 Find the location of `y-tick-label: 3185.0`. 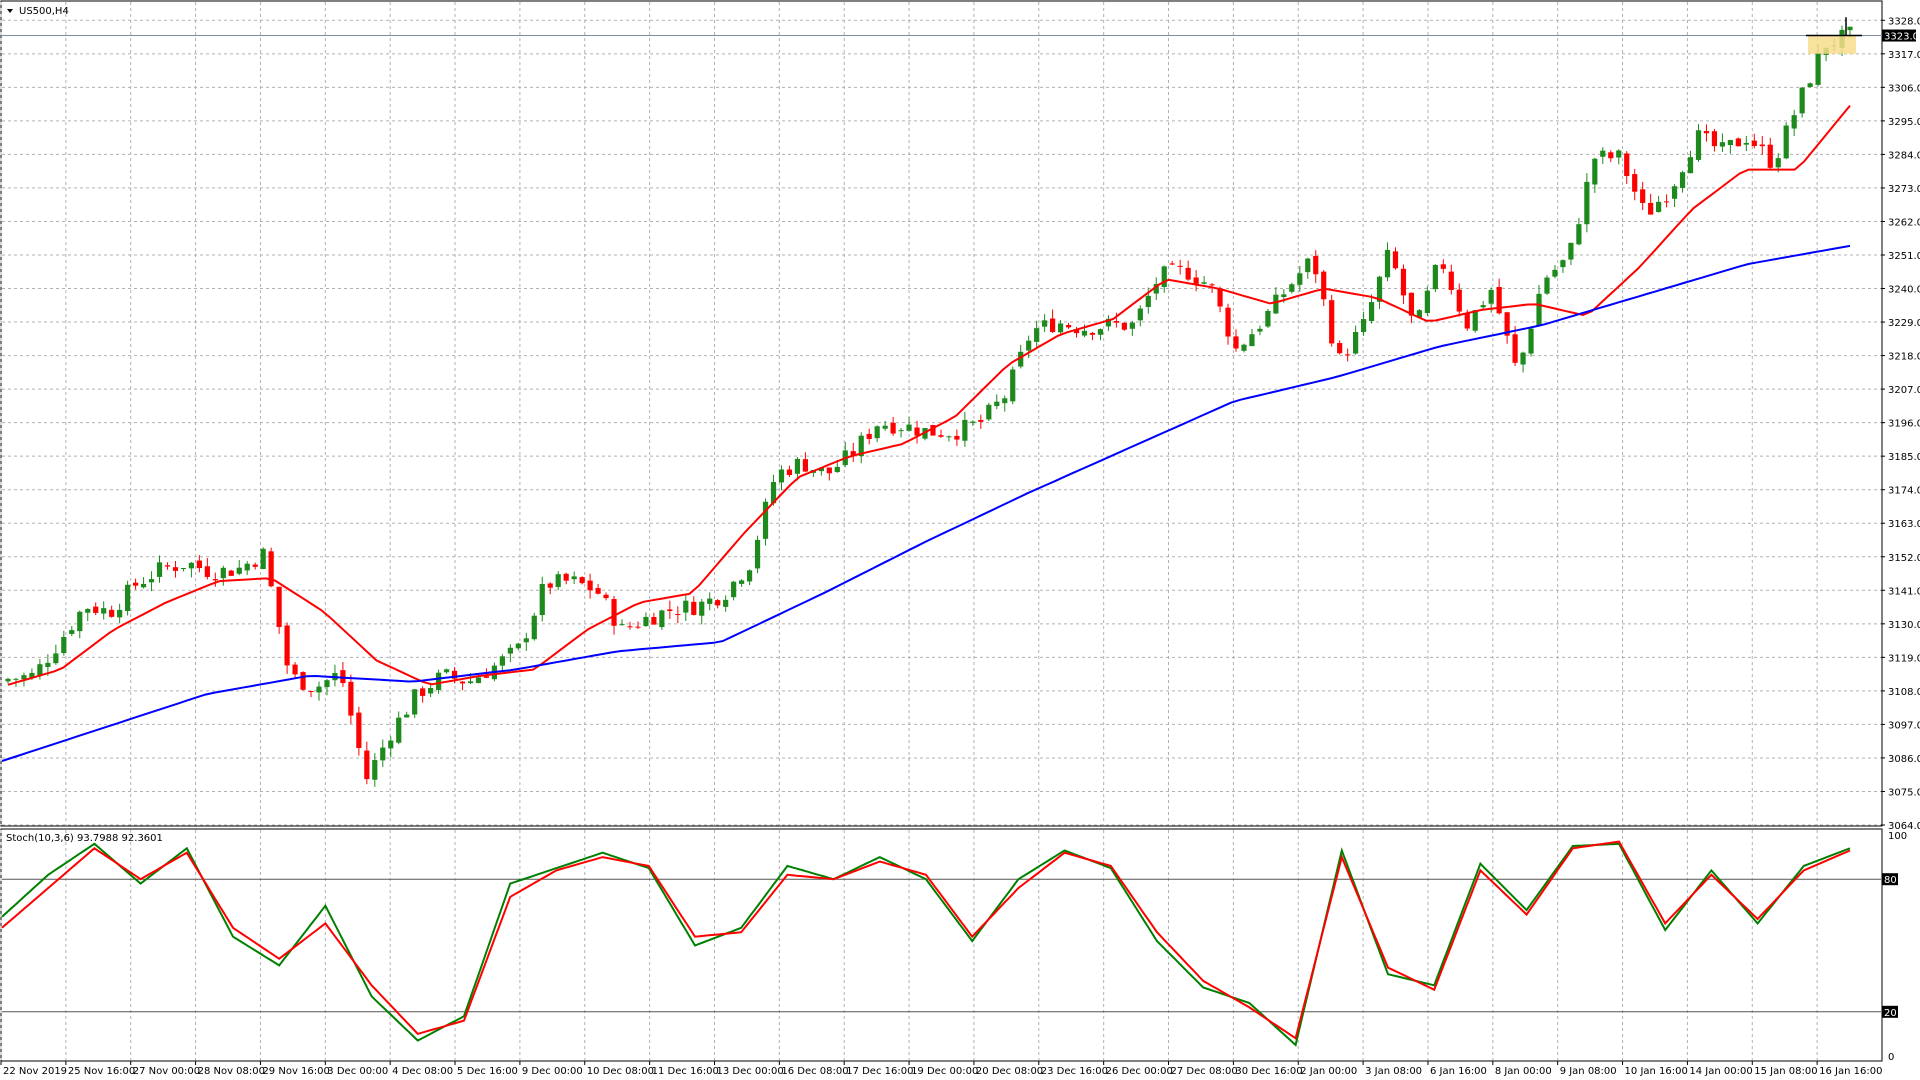

y-tick-label: 3185.0 is located at coordinates (1904, 457).